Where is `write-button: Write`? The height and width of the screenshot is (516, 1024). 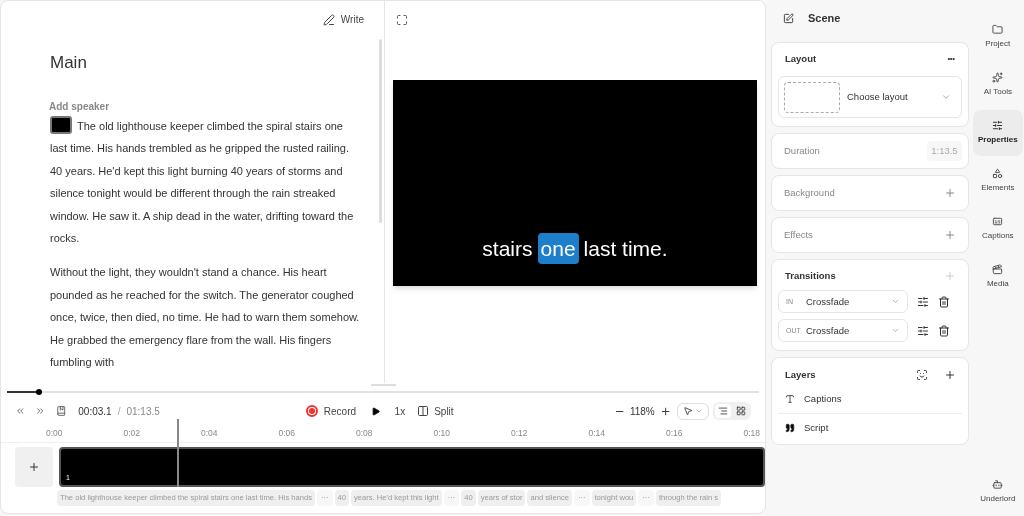
write-button: Write is located at coordinates (343, 19).